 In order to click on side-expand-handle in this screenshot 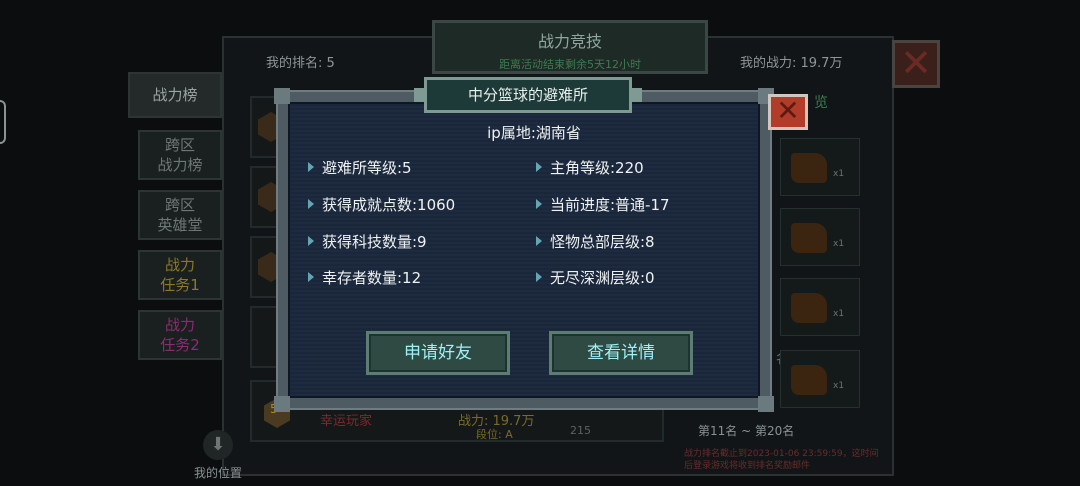, I will do `click(3, 122)`.